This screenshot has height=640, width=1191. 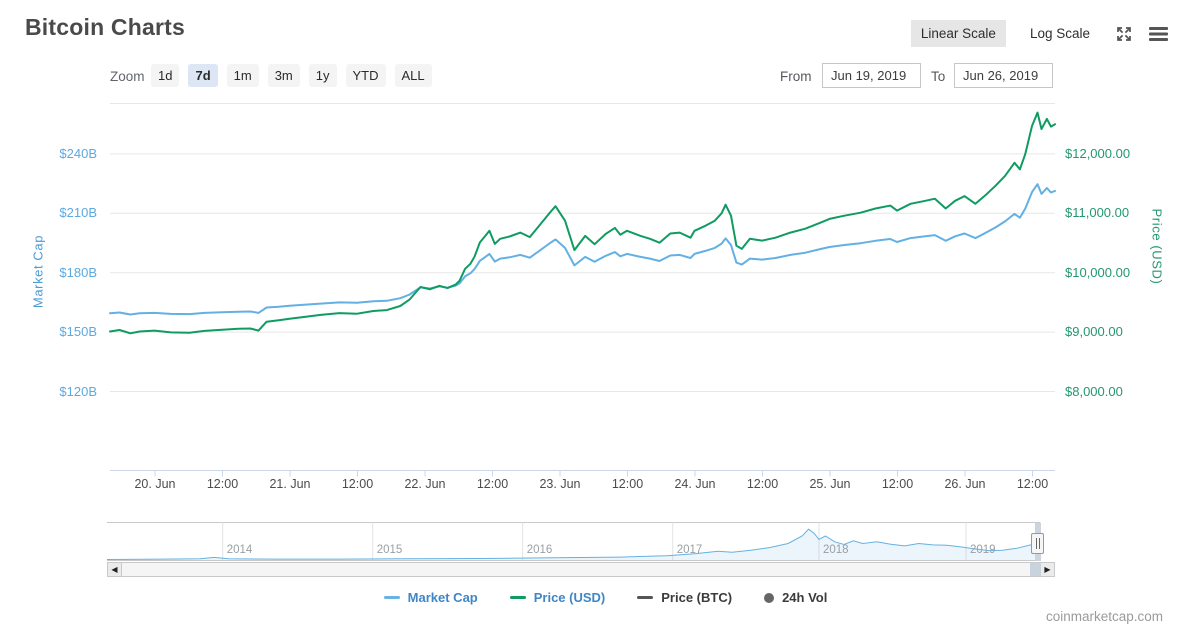 What do you see at coordinates (78, 213) in the screenshot?
I see `left-axis-tick: $210B` at bounding box center [78, 213].